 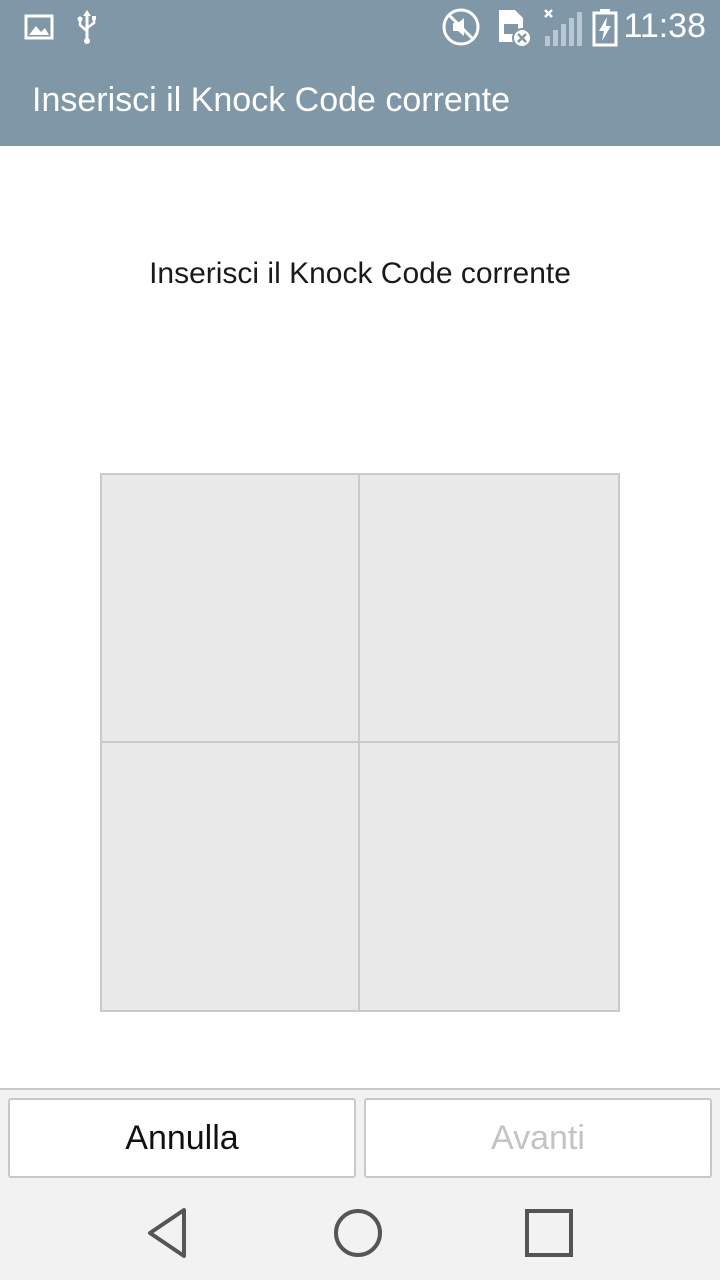 What do you see at coordinates (360, 73) in the screenshot?
I see `app-header: 11:38 Inserisci il Knock Code corrente` at bounding box center [360, 73].